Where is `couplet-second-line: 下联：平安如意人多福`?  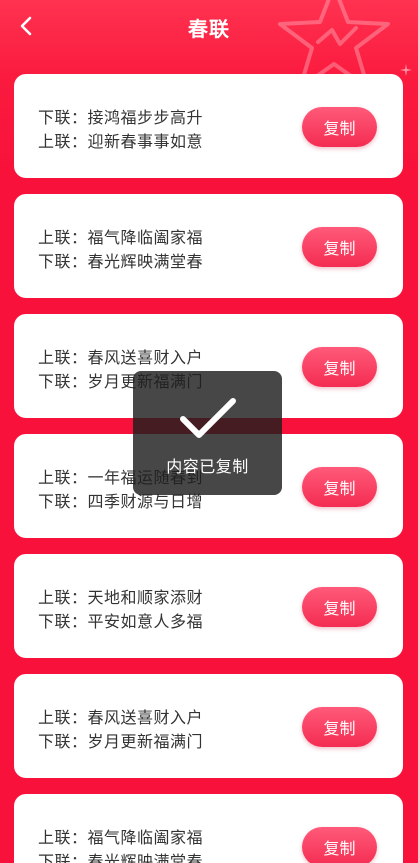
couplet-second-line: 下联：平安如意人多福 is located at coordinates (121, 621).